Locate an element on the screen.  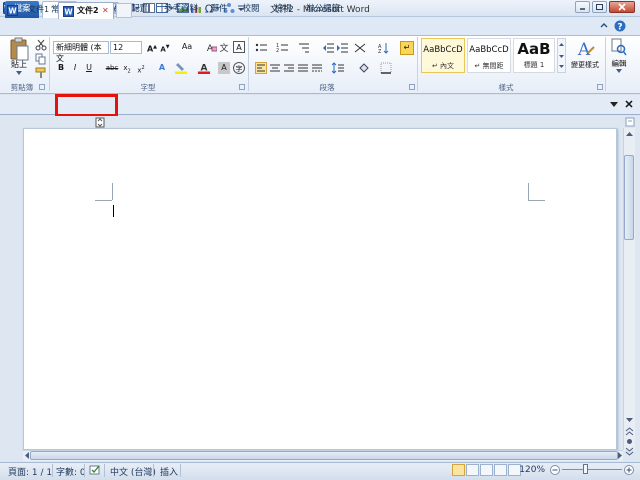
style-preview: AaB is located at coordinates (534, 49).